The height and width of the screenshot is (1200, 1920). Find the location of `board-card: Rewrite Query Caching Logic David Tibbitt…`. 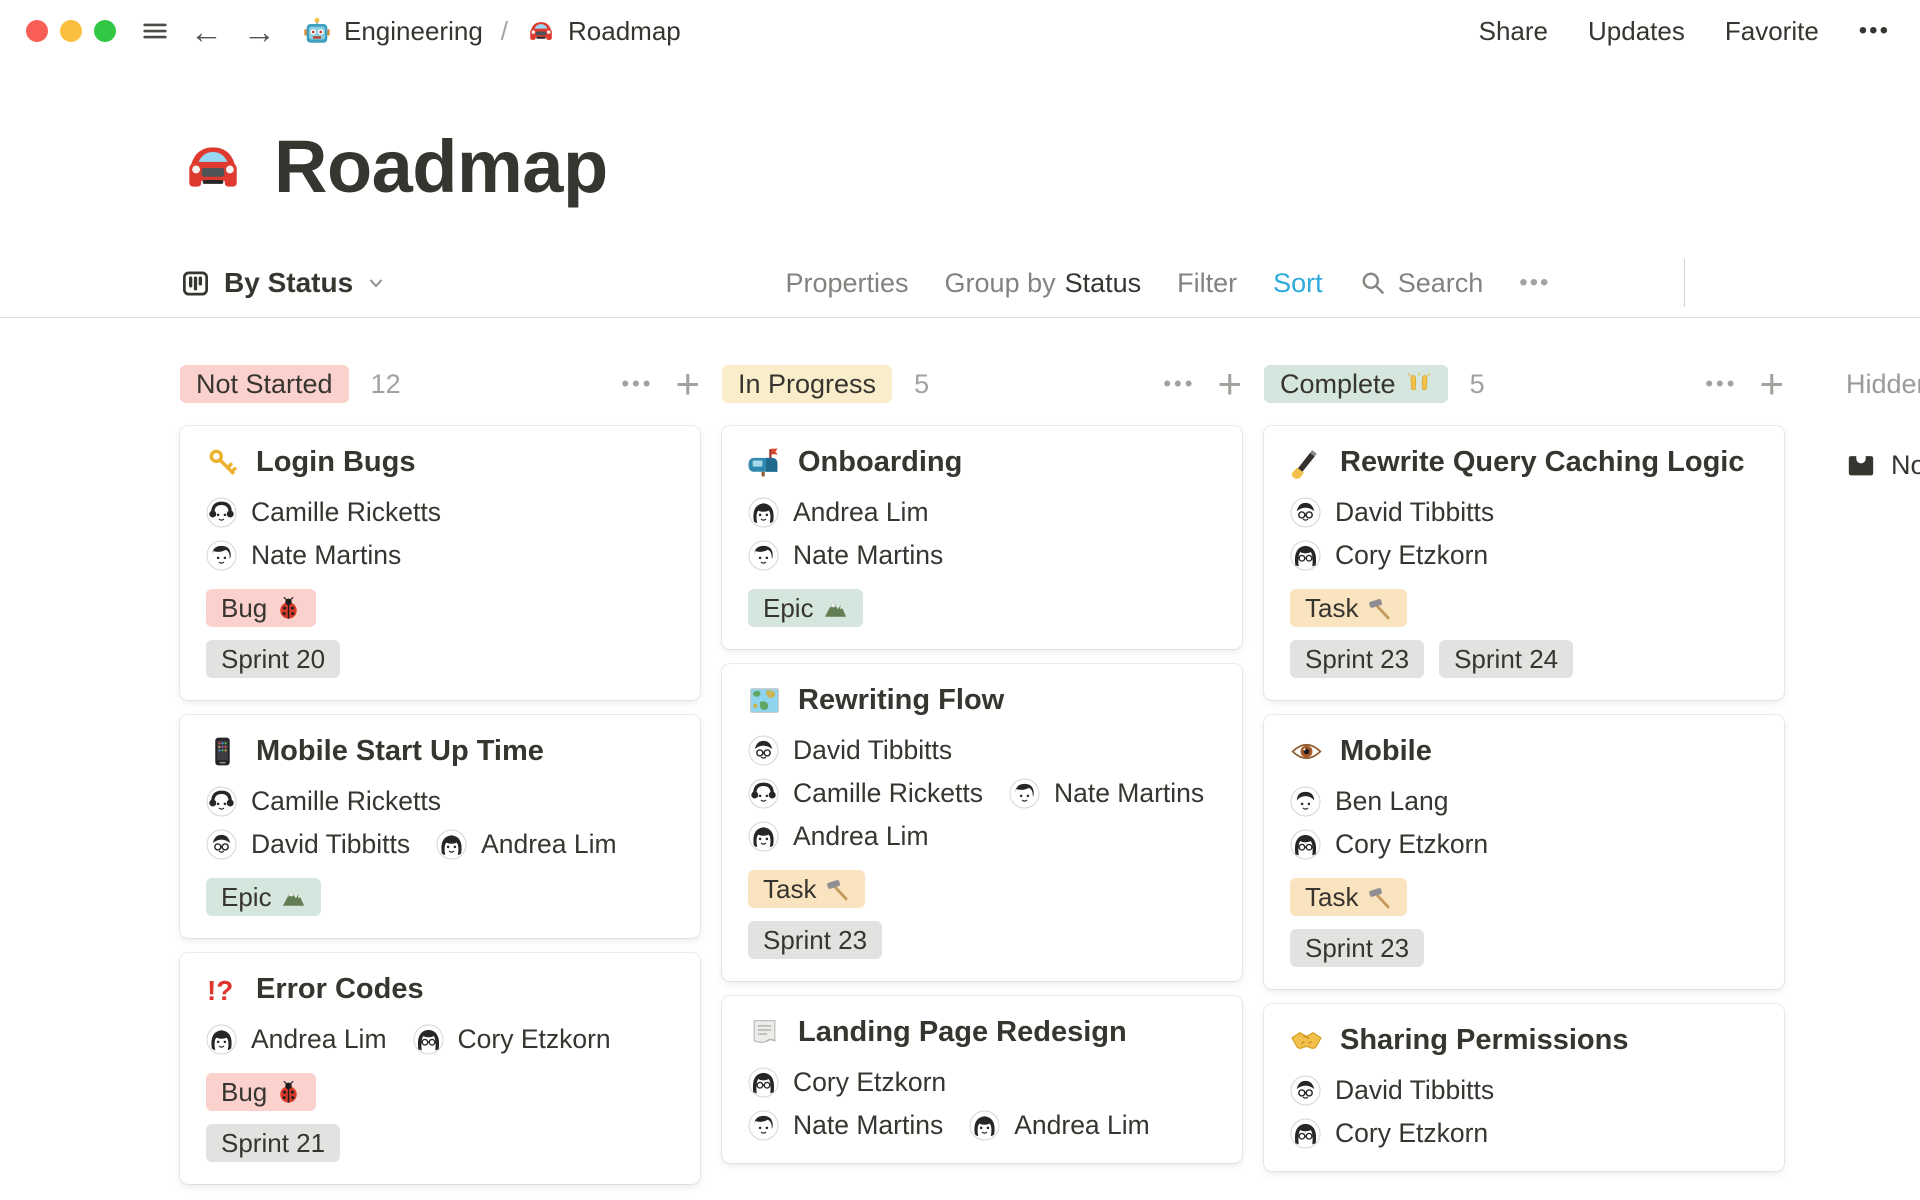

board-card: Rewrite Query Caching Logic David Tibbitt… is located at coordinates (1524, 563).